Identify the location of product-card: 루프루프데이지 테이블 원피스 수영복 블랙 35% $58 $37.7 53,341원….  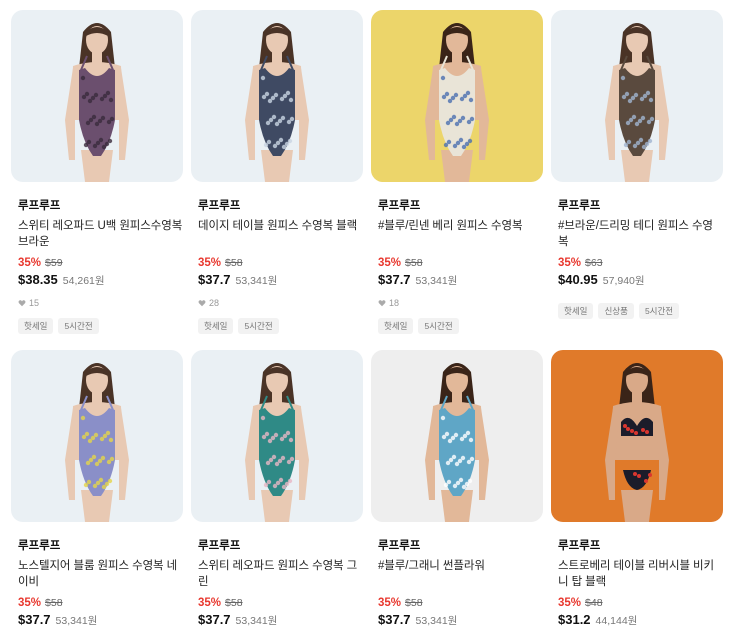
(277, 180).